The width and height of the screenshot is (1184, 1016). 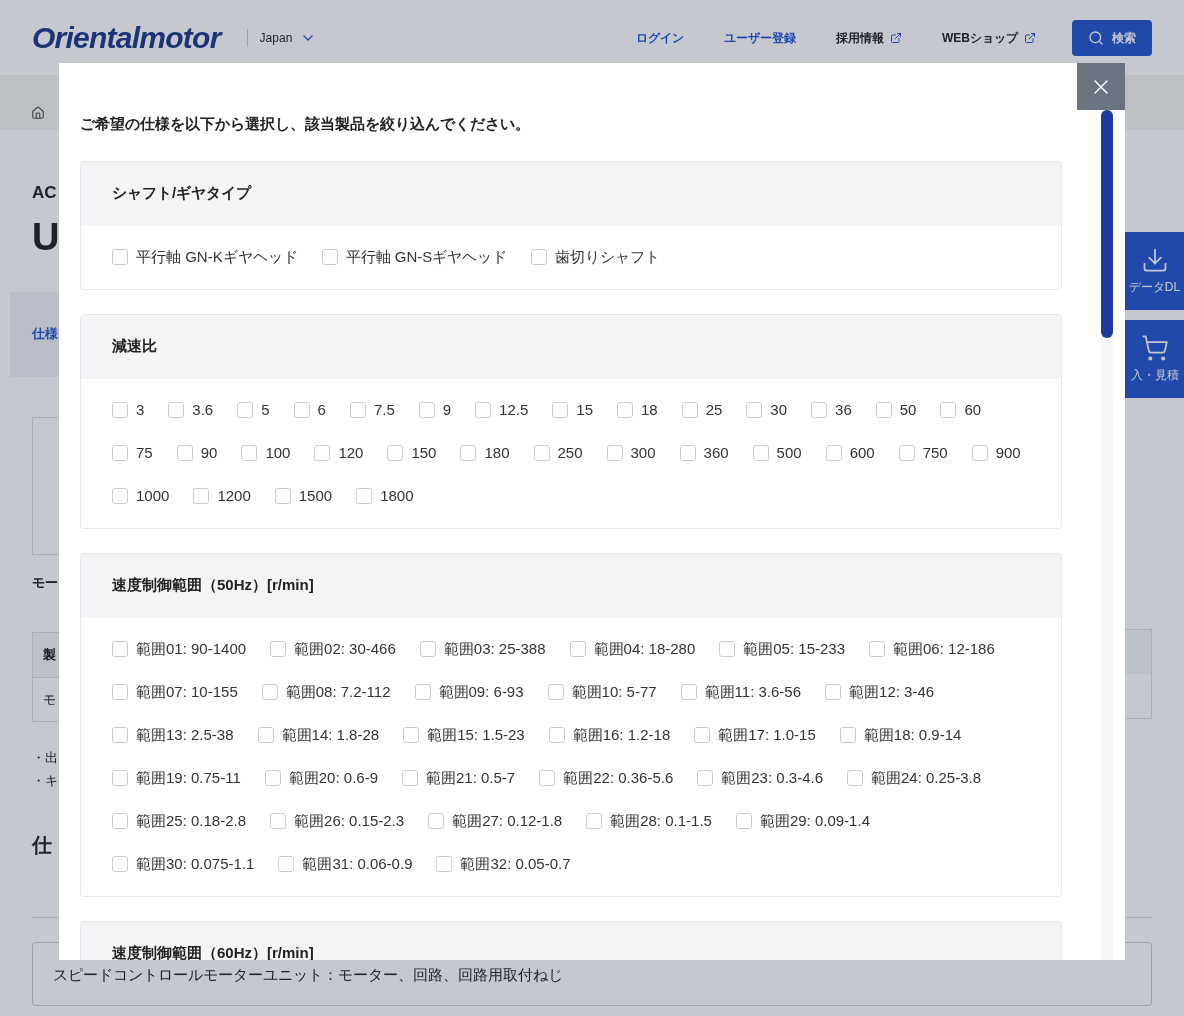 I want to click on filter-option: 範囲19: 0.75-11, so click(x=176, y=778).